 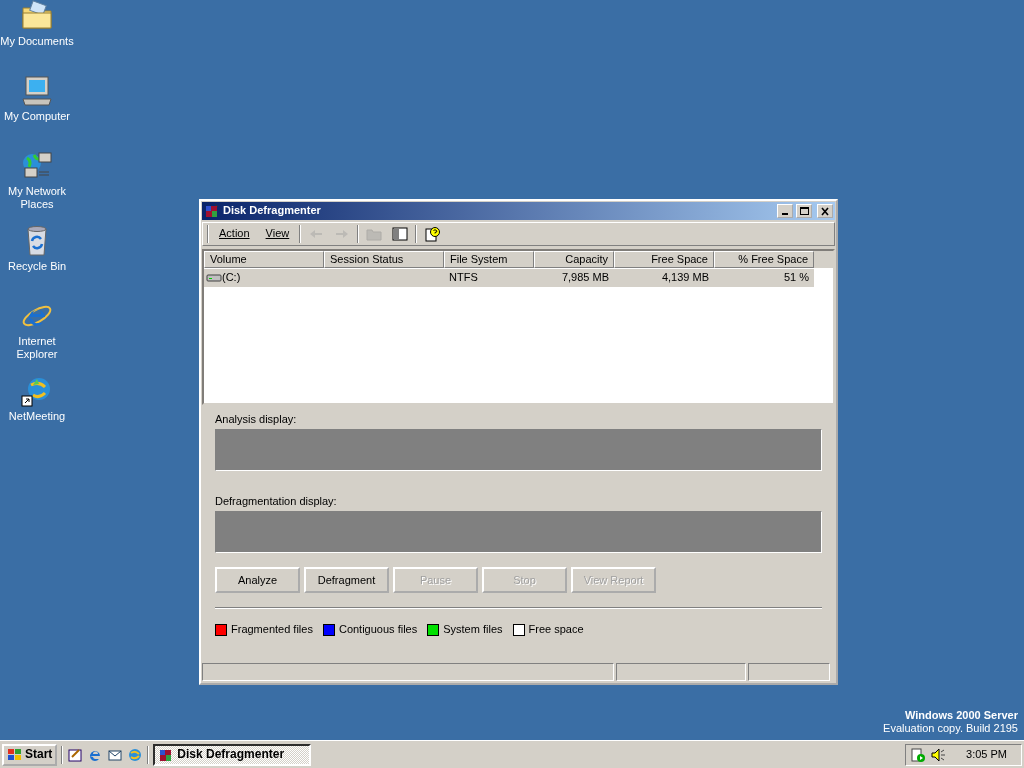 What do you see at coordinates (212, 211) in the screenshot?
I see `defrag-app-icon` at bounding box center [212, 211].